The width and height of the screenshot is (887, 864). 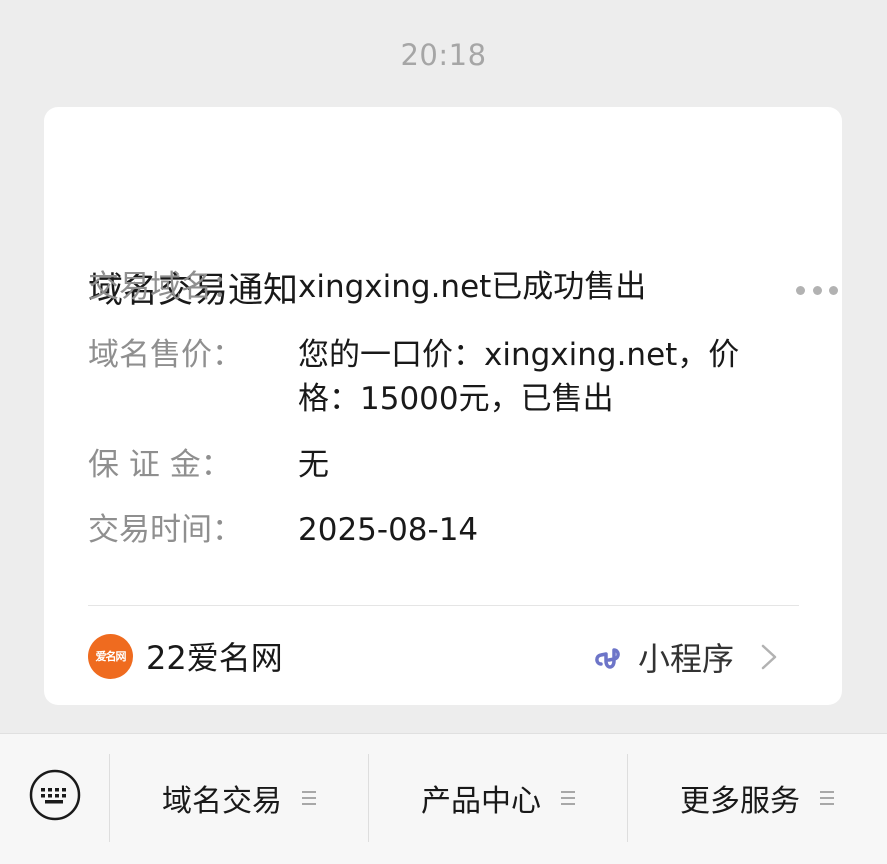 I want to click on menu-item-domain-trade: 域名交易, so click(x=239, y=798).